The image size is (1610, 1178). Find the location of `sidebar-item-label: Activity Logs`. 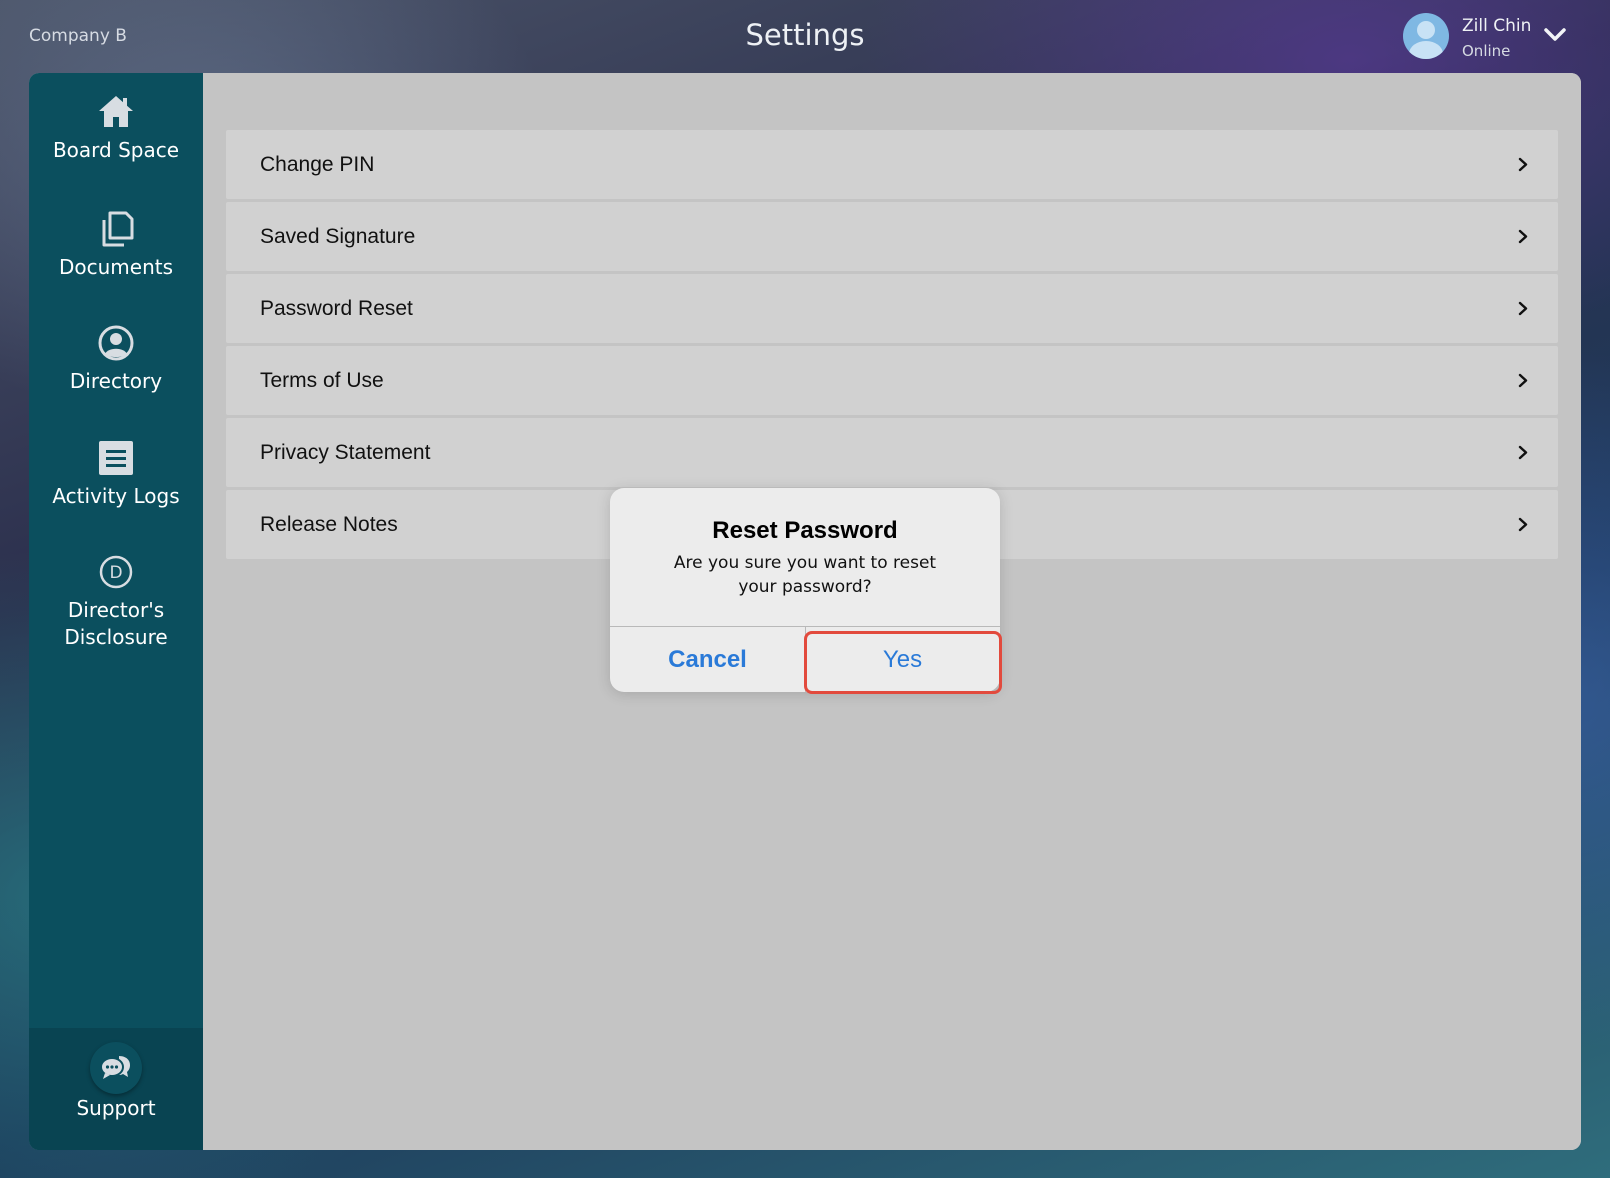

sidebar-item-label: Activity Logs is located at coordinates (116, 496).